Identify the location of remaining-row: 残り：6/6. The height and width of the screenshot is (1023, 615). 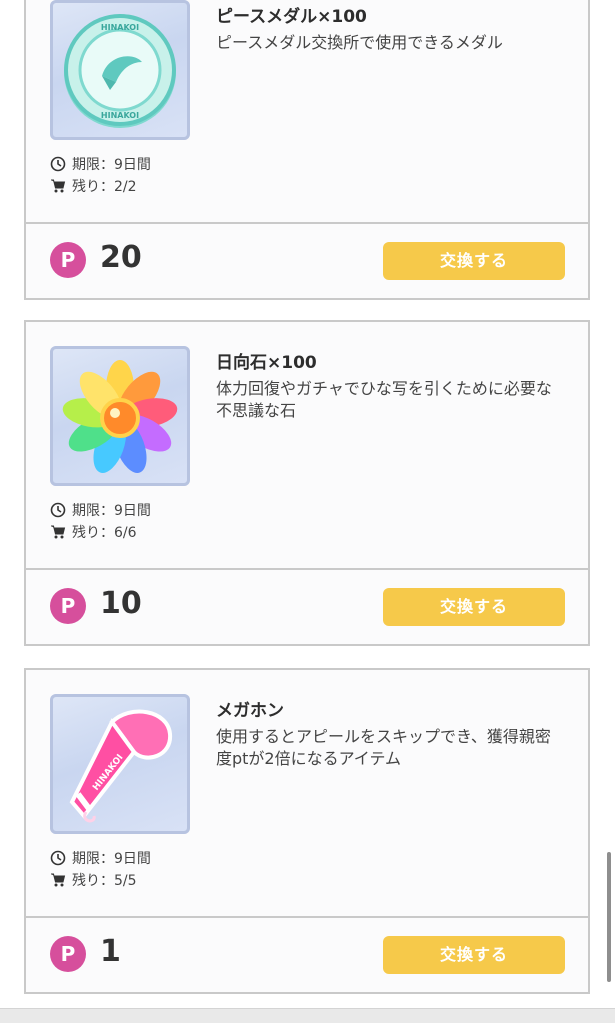
(93, 532).